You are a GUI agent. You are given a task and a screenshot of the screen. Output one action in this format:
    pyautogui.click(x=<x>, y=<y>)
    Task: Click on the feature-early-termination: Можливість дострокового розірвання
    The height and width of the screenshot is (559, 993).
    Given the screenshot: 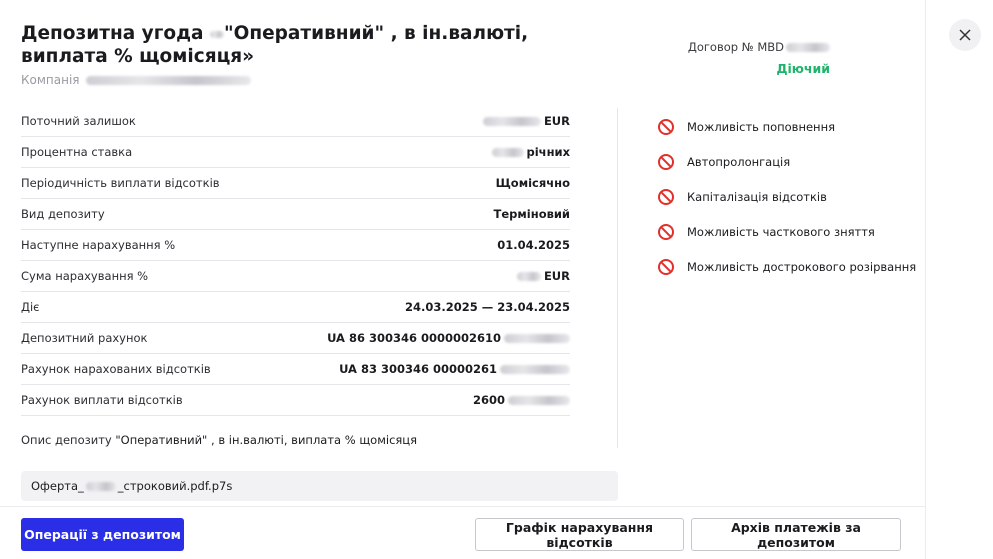 What is the action you would take?
    pyautogui.click(x=786, y=266)
    